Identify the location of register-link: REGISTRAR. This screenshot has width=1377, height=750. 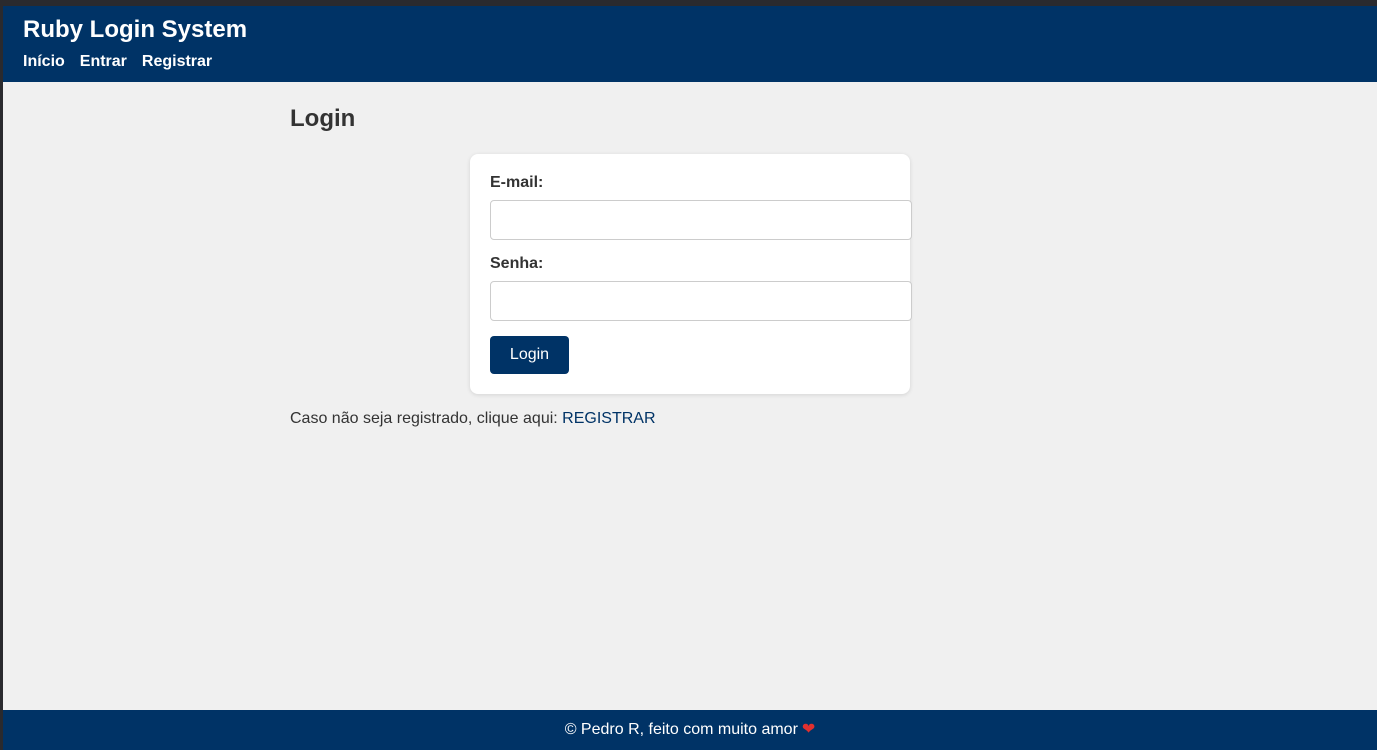
(608, 418).